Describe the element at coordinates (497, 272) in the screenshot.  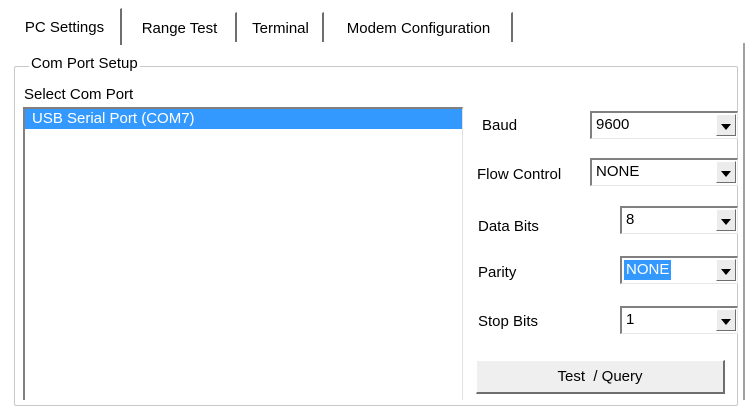
I see `parity-label: Parity` at that location.